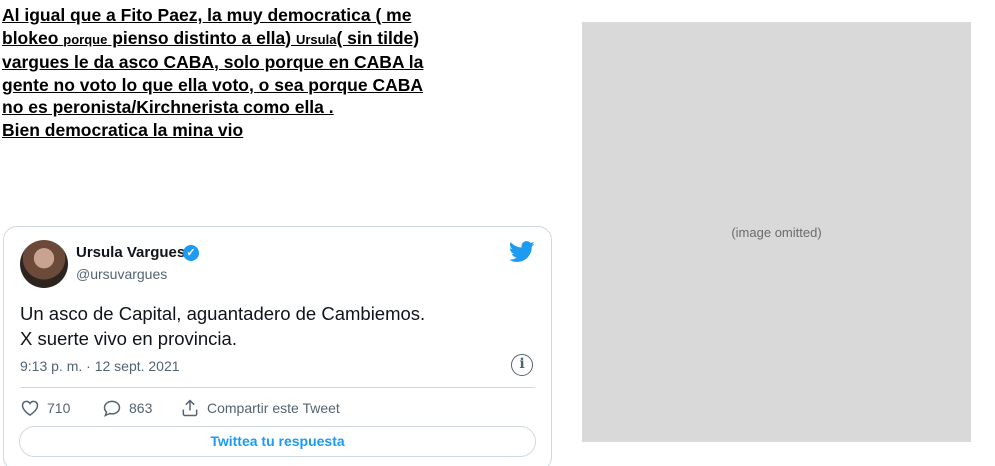  Describe the element at coordinates (201, 37) in the screenshot. I see `caption-segment: pienso distinto a ella)` at that location.